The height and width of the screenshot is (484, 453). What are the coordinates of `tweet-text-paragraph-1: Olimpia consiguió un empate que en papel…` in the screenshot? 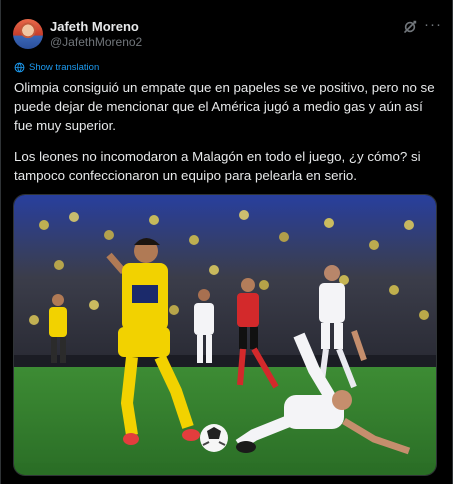 It's located at (224, 106).